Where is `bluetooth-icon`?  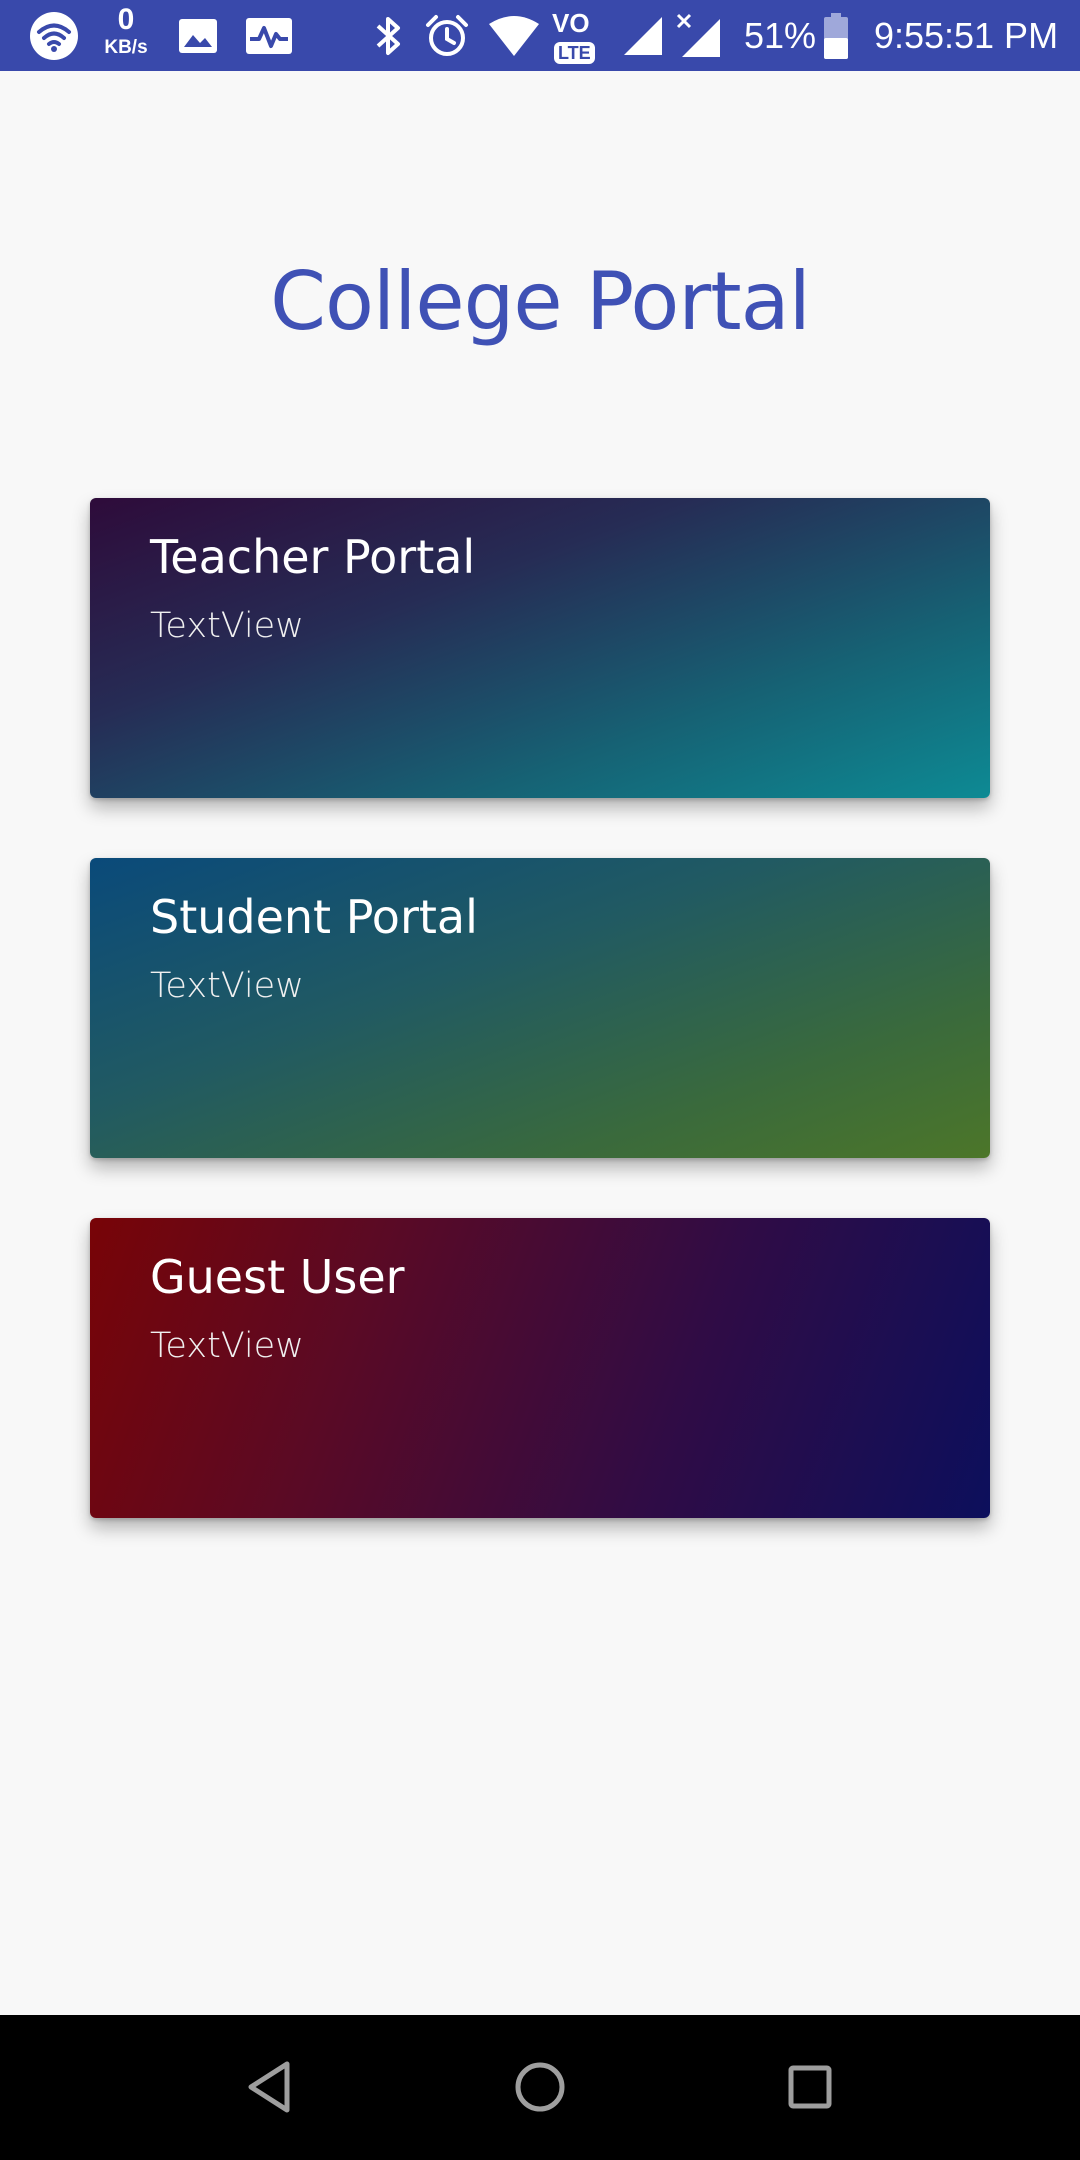 bluetooth-icon is located at coordinates (388, 35).